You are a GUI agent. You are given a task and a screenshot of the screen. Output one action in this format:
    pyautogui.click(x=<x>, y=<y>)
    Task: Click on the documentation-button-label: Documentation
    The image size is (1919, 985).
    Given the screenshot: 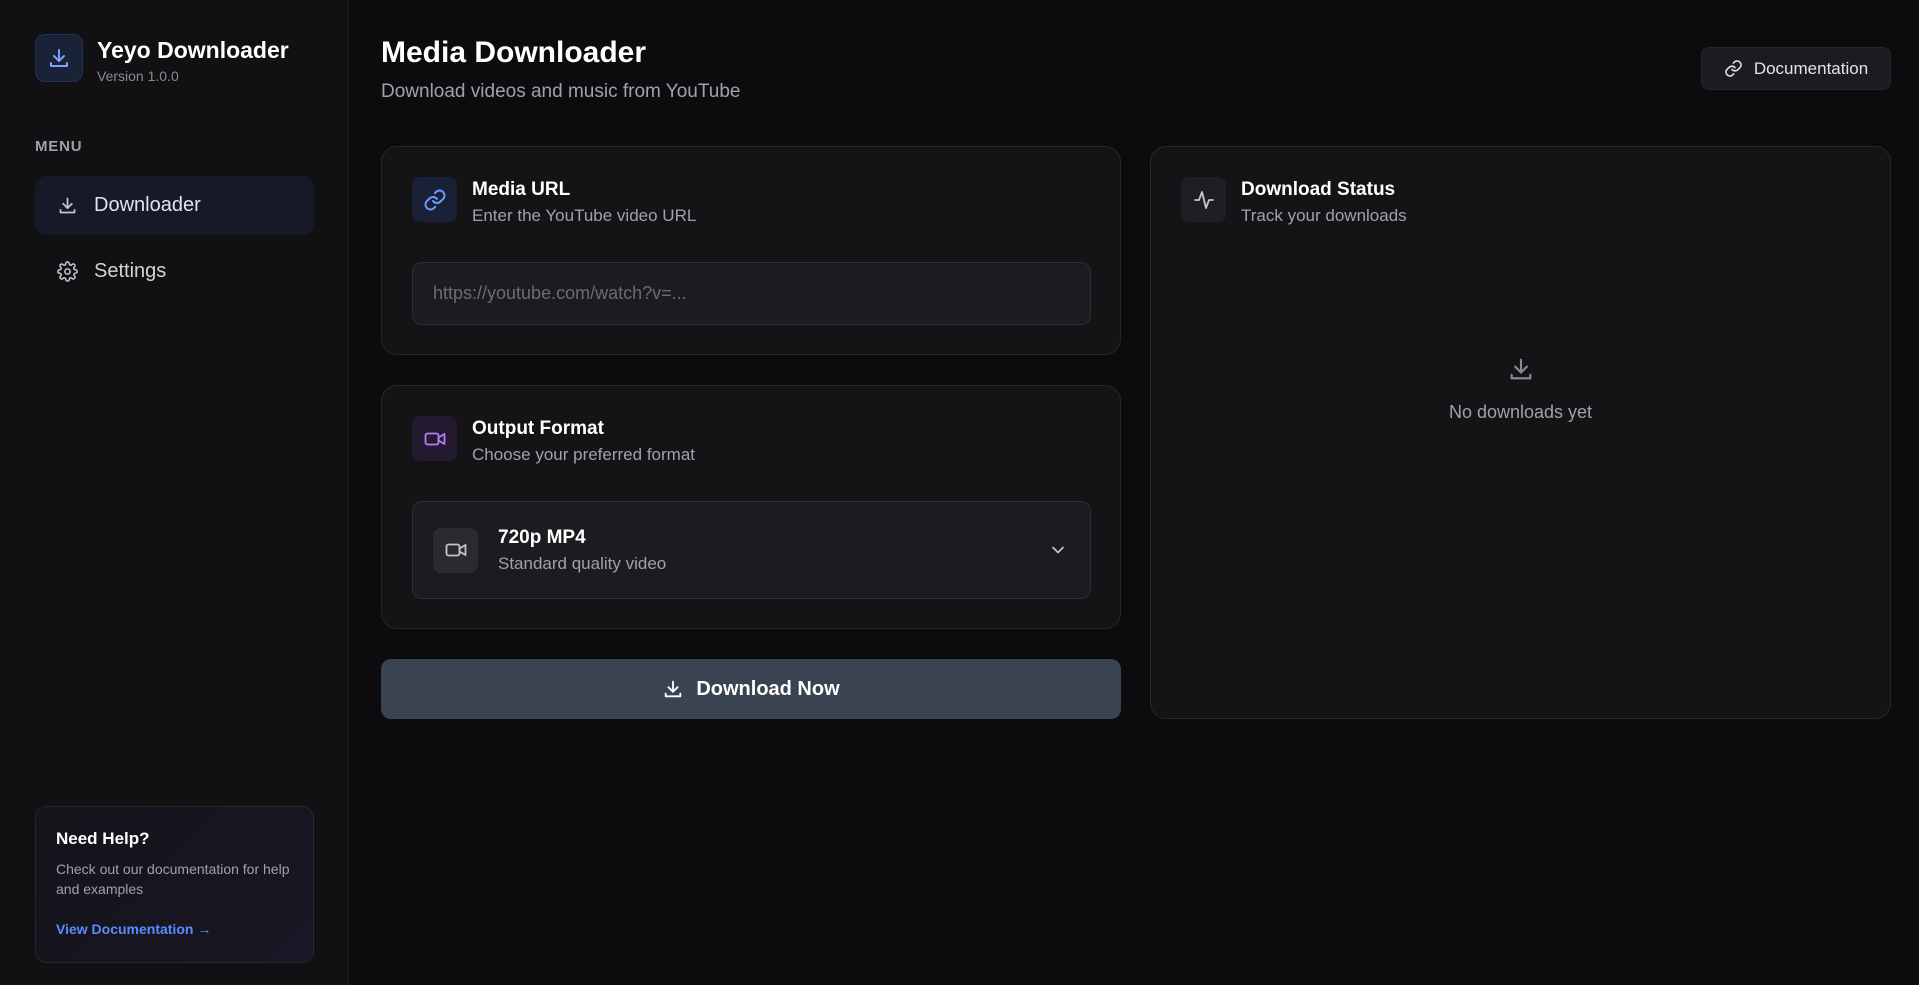 What is the action you would take?
    pyautogui.click(x=1811, y=68)
    